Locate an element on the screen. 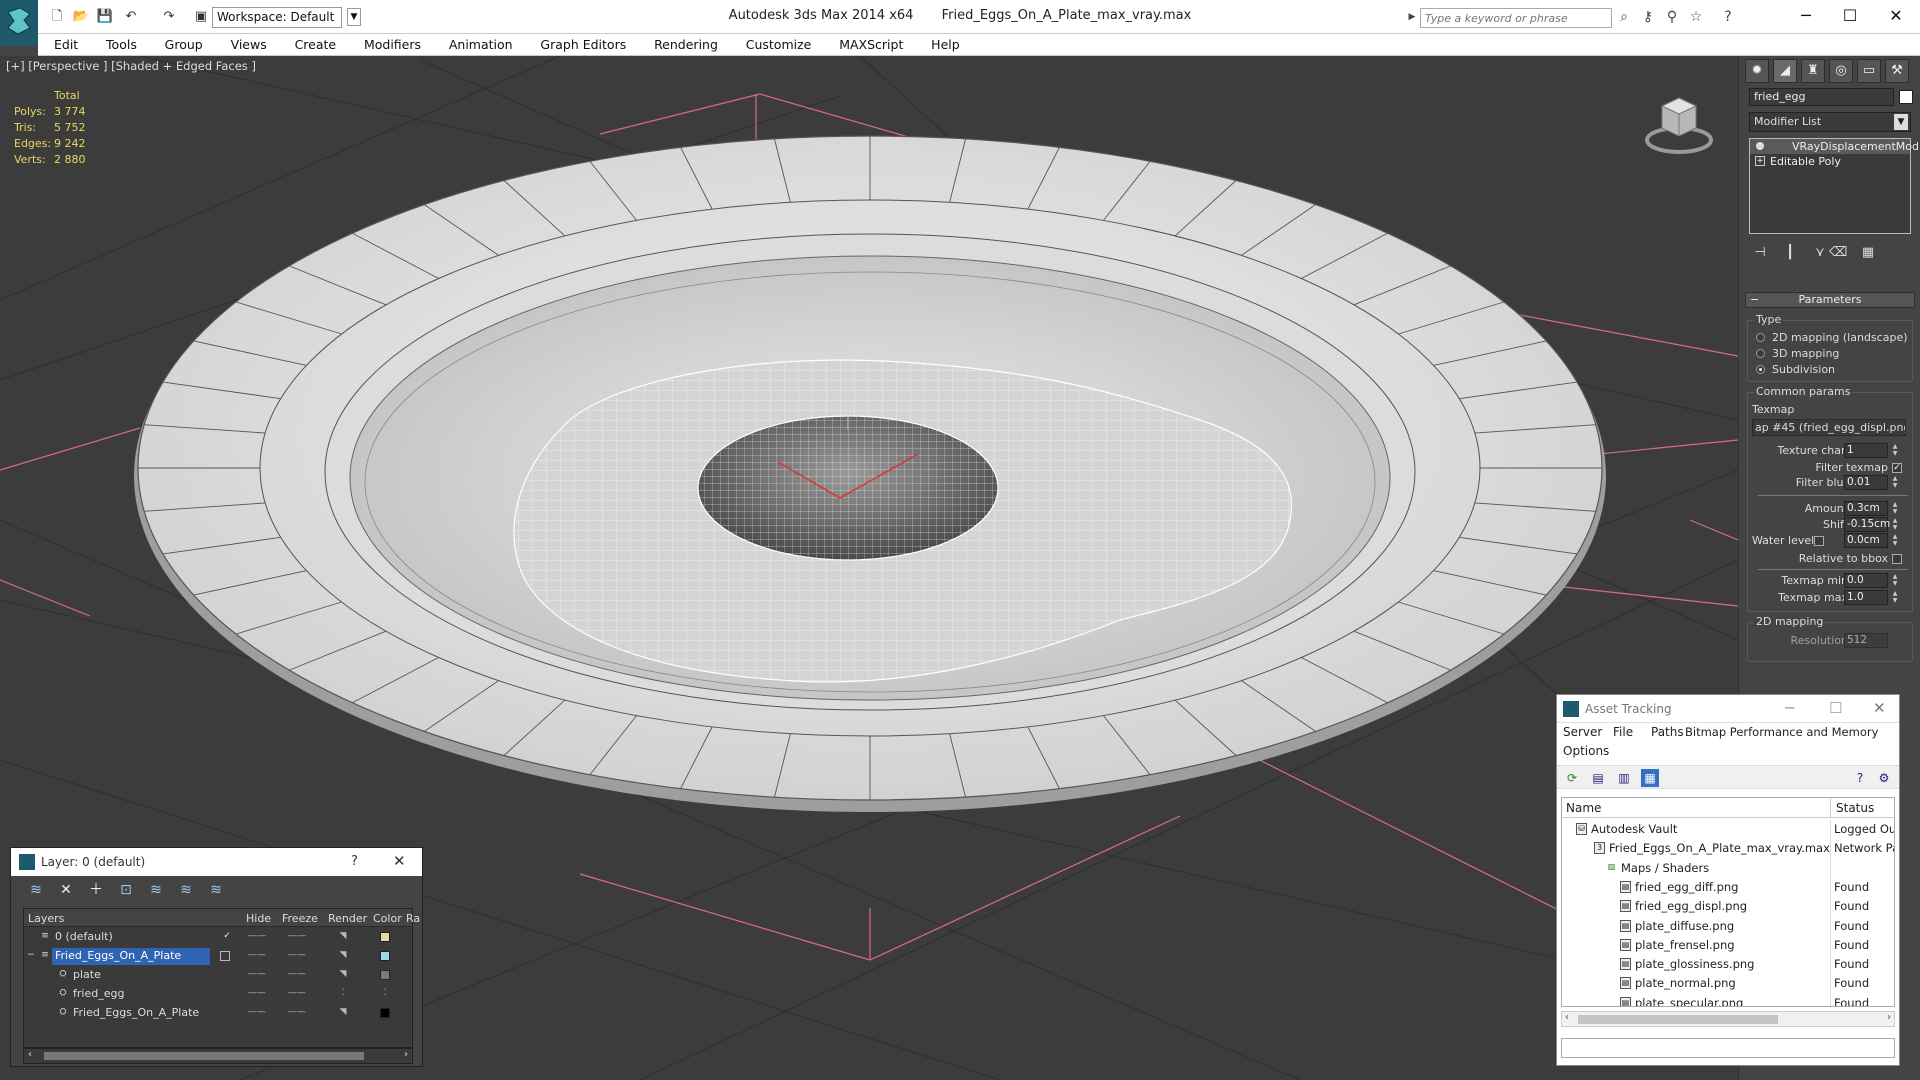 The image size is (1920, 1080). freeze-unfreeze-all-icon: ≋ is located at coordinates (216, 890).